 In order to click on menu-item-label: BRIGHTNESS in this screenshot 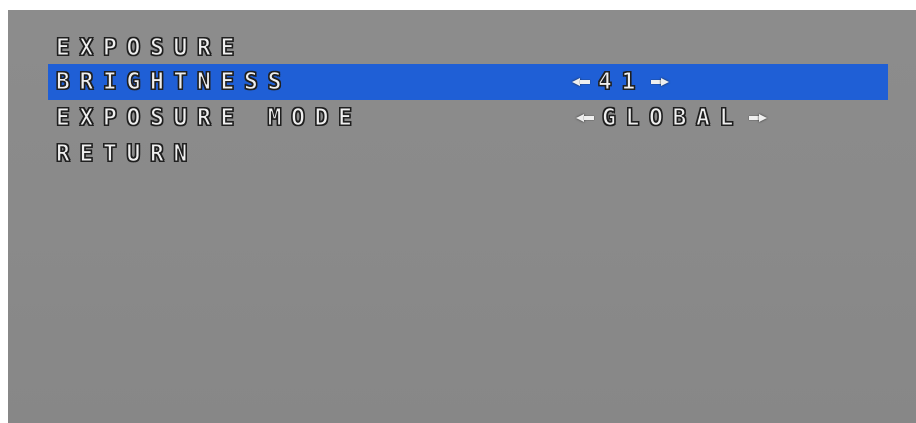, I will do `click(173, 81)`.